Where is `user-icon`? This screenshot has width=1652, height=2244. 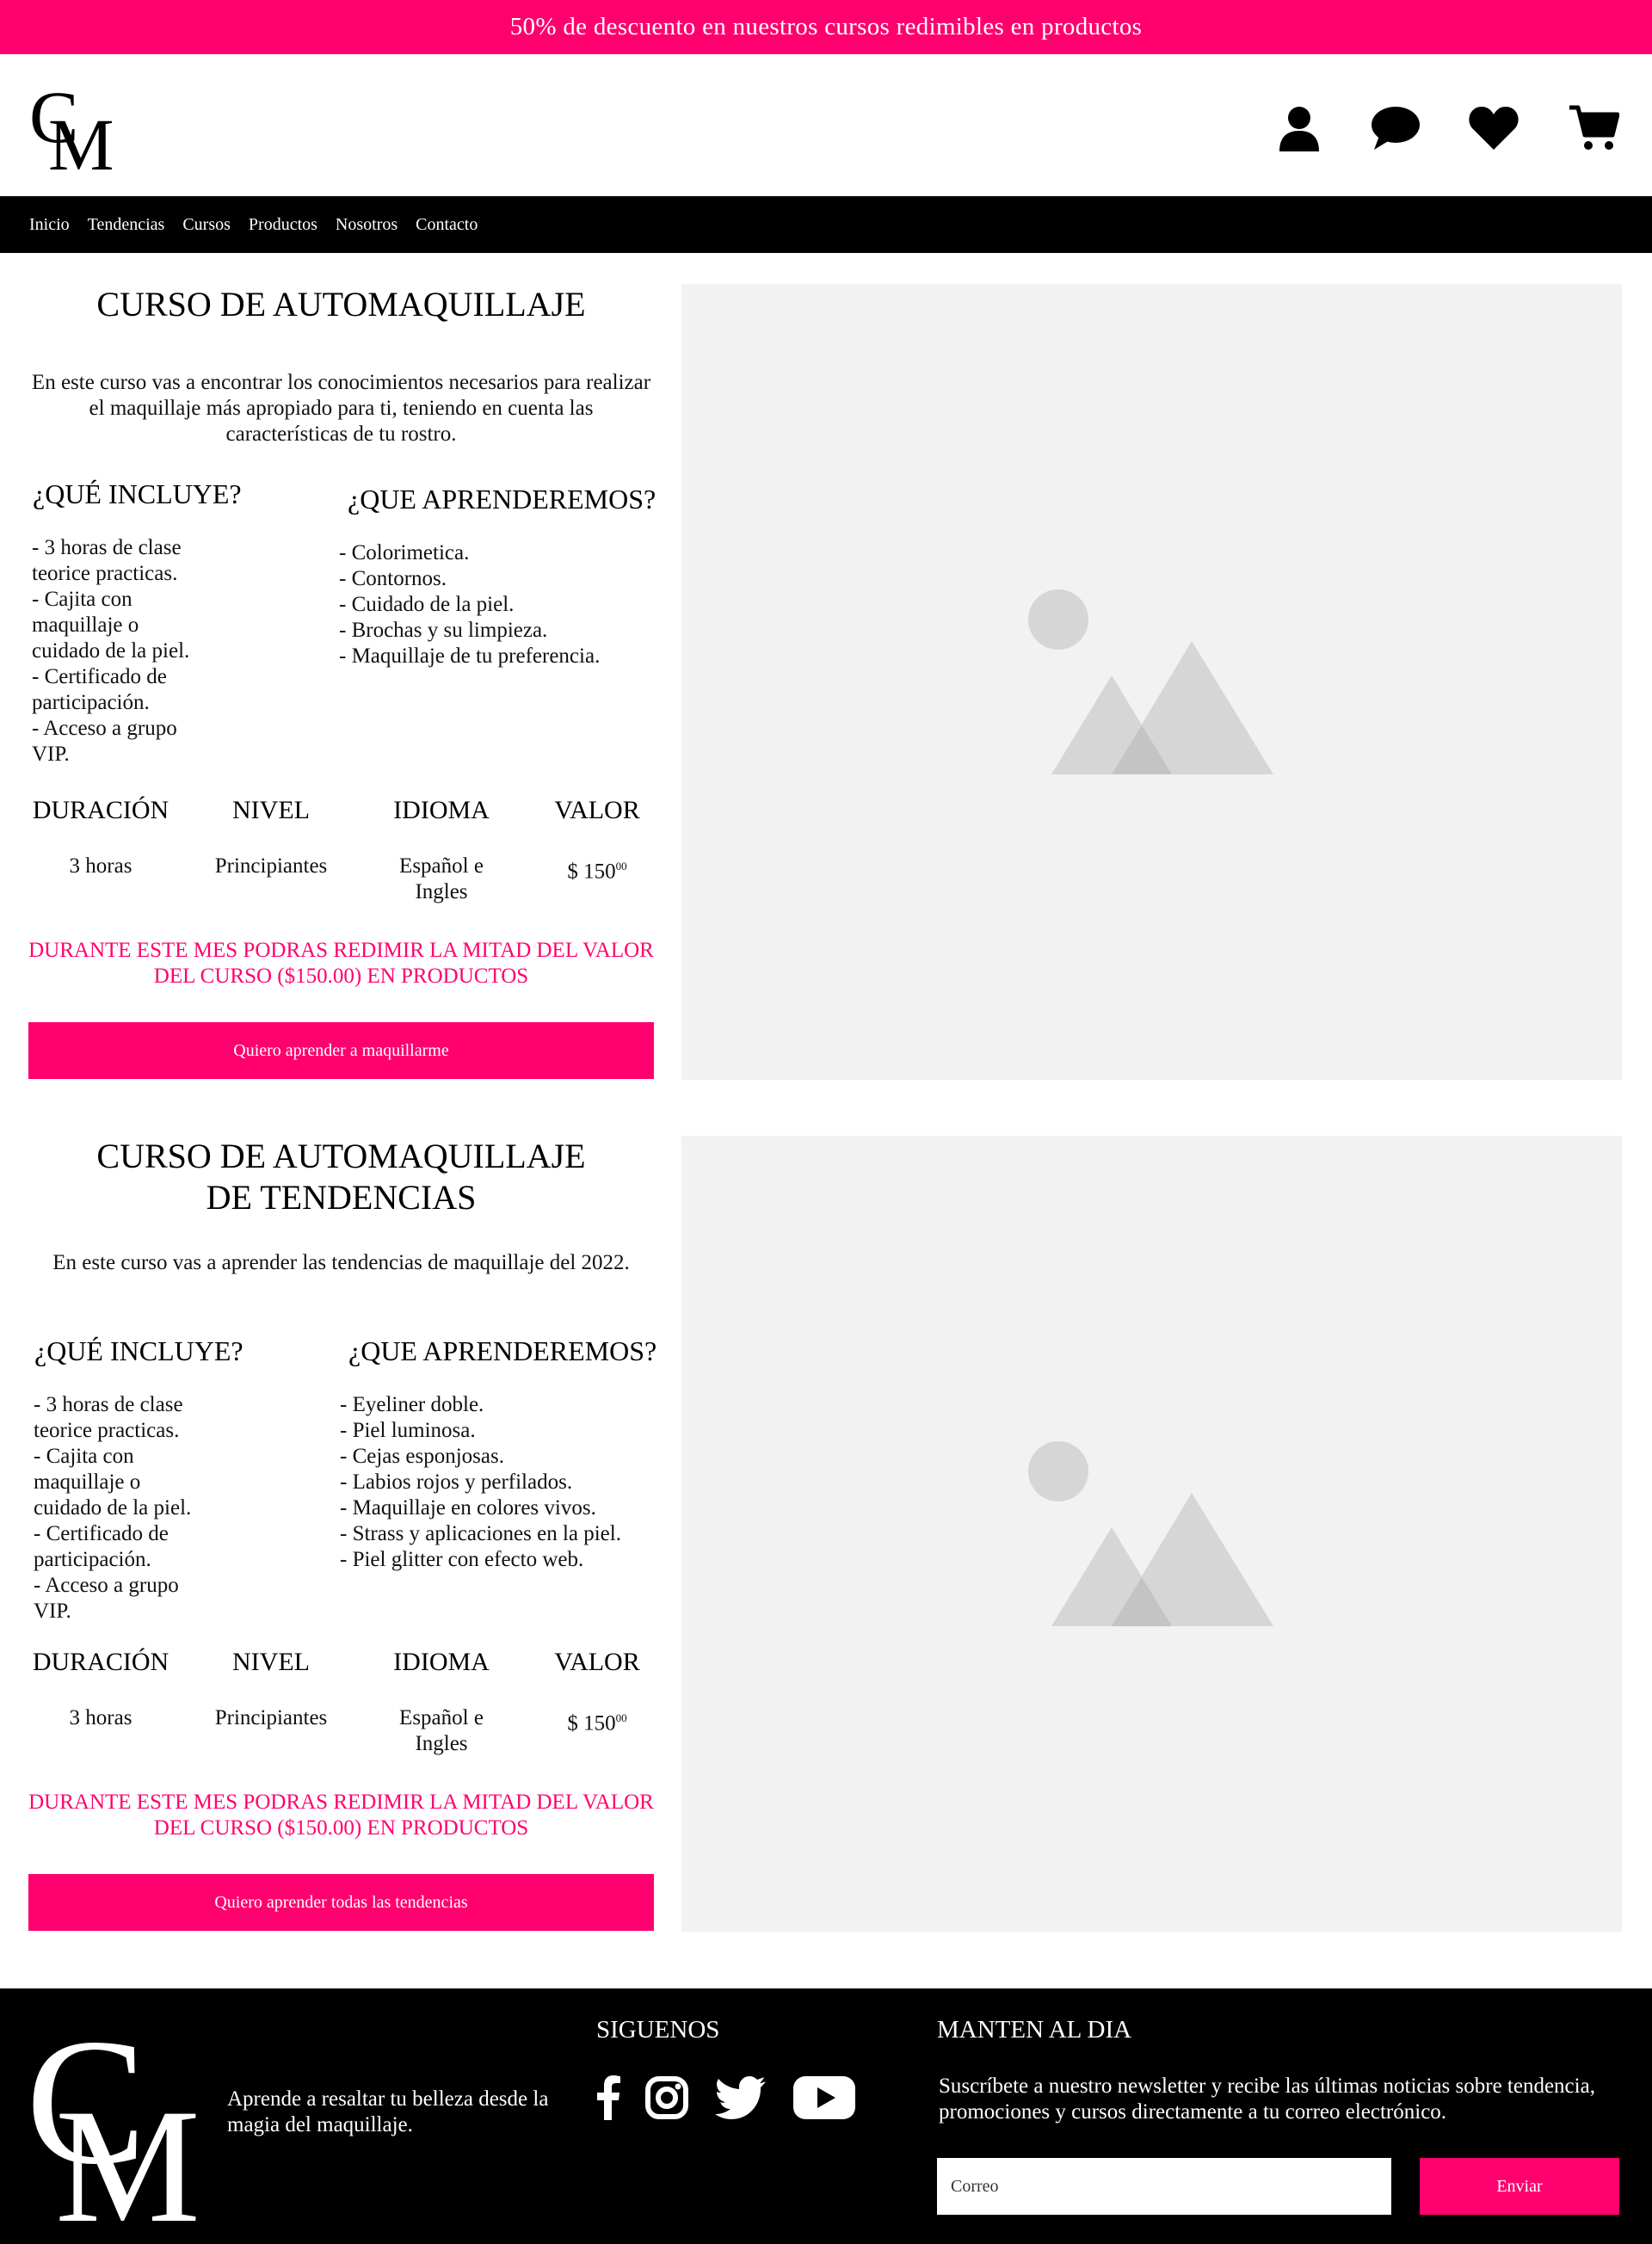 user-icon is located at coordinates (1299, 128).